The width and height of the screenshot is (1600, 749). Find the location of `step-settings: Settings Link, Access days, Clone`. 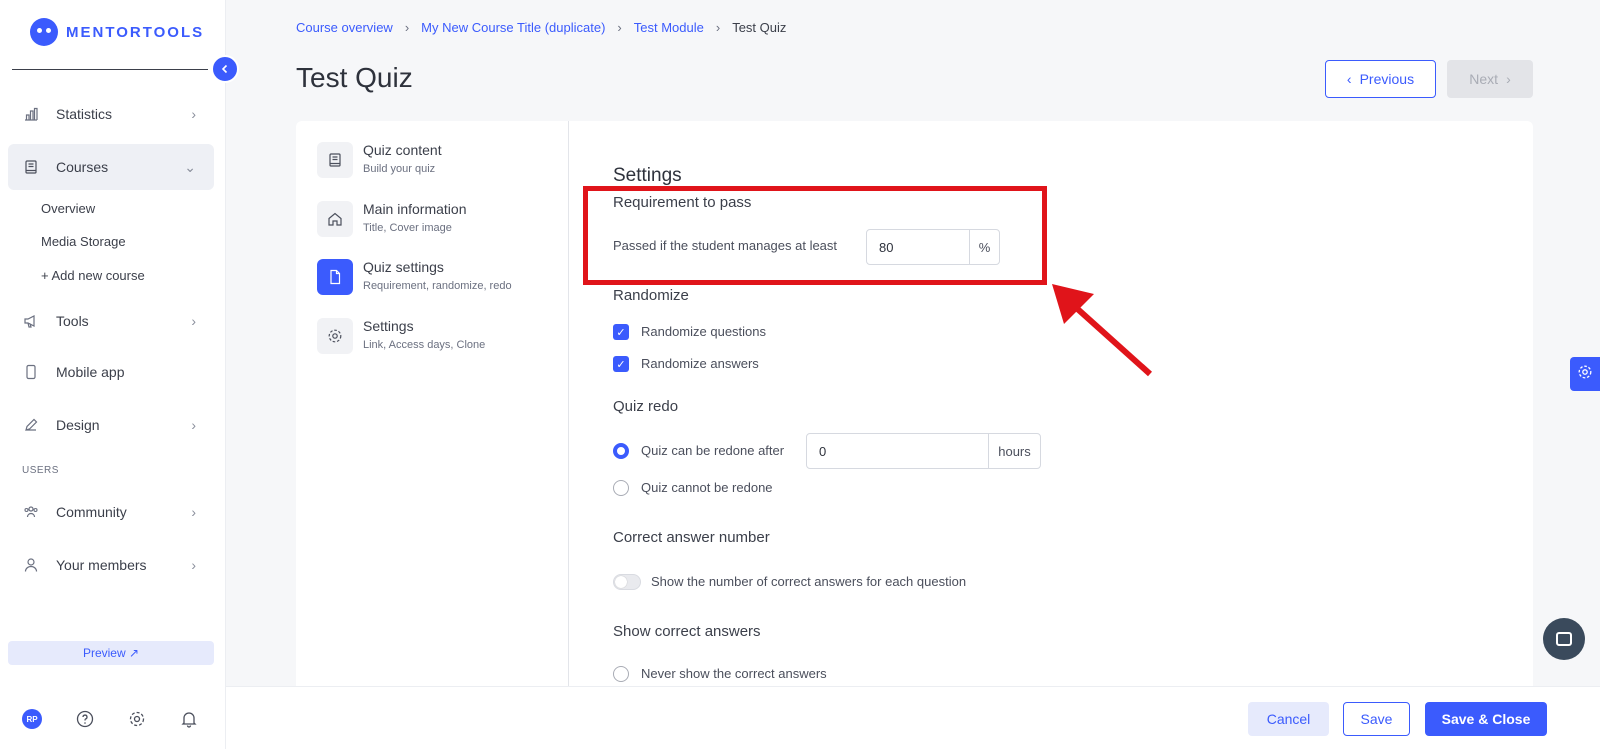

step-settings: Settings Link, Access days, Clone is located at coordinates (401, 336).